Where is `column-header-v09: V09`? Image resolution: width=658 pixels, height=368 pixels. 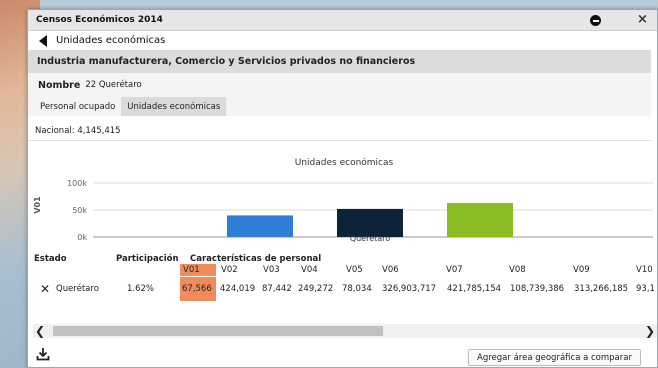 column-header-v09: V09 is located at coordinates (581, 270).